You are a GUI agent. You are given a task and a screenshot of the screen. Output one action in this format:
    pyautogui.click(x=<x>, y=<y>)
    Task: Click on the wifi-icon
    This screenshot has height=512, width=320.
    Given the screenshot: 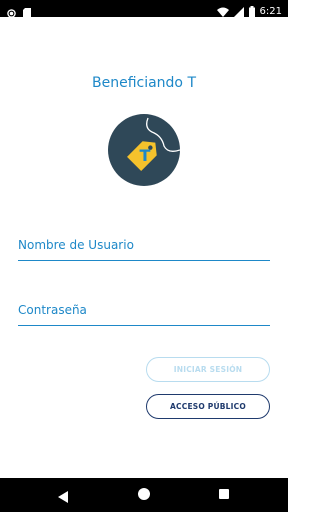 What is the action you would take?
    pyautogui.click(x=222, y=11)
    